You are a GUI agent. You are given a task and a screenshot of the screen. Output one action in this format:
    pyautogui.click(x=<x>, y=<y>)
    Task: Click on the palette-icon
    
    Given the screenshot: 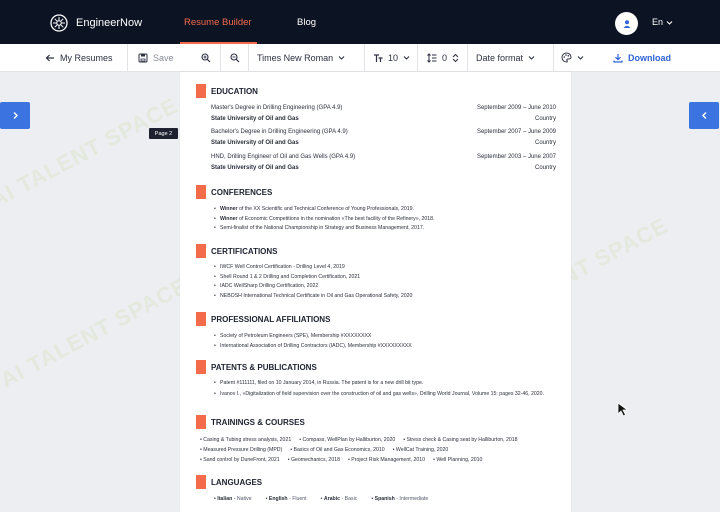 What is the action you would take?
    pyautogui.click(x=566, y=57)
    